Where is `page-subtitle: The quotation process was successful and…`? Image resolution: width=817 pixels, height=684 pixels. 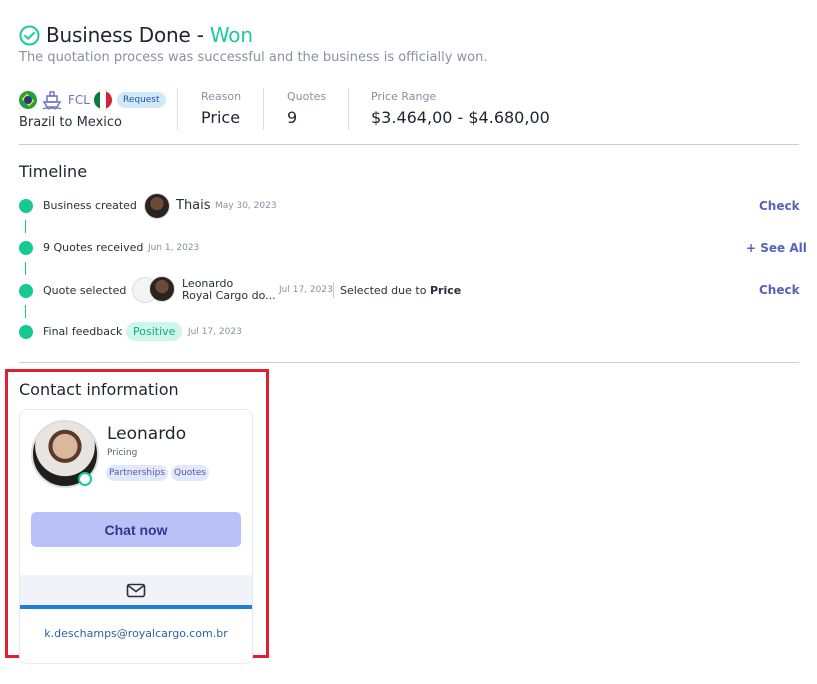 page-subtitle: The quotation process was successful and… is located at coordinates (253, 57).